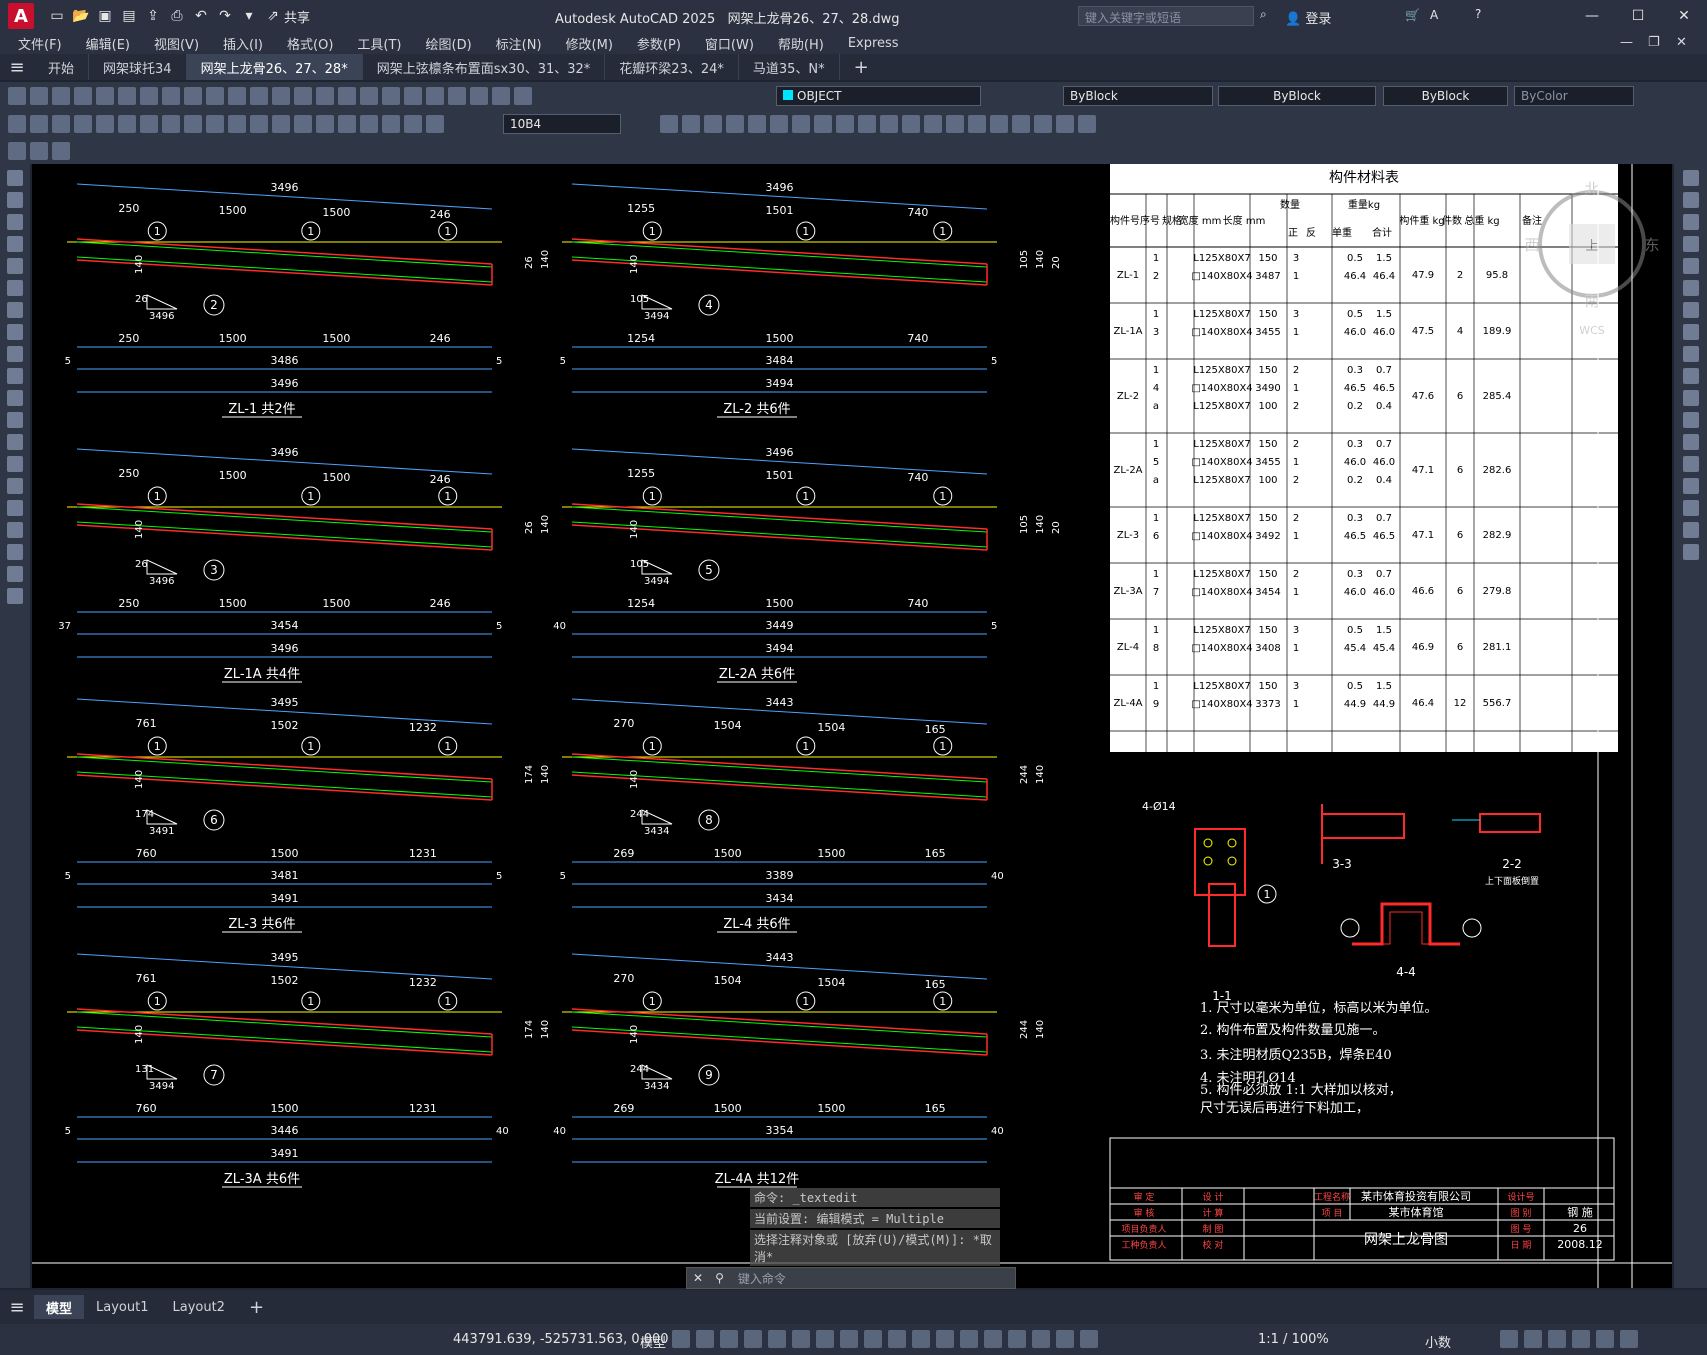 The height and width of the screenshot is (1355, 1707). What do you see at coordinates (993, 1339) in the screenshot?
I see `ucs-icon` at bounding box center [993, 1339].